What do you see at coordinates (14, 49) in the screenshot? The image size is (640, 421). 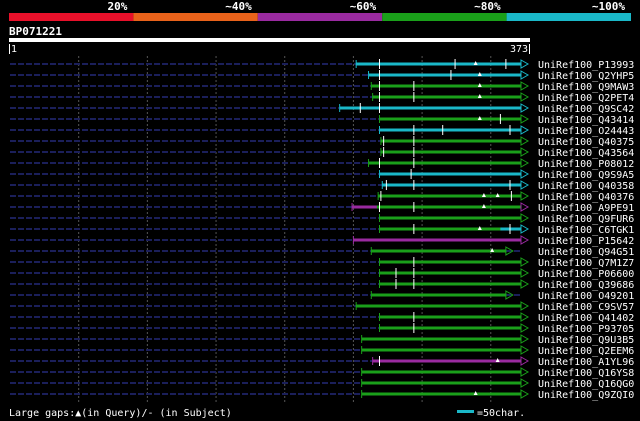 I see `query-start-label: 1` at bounding box center [14, 49].